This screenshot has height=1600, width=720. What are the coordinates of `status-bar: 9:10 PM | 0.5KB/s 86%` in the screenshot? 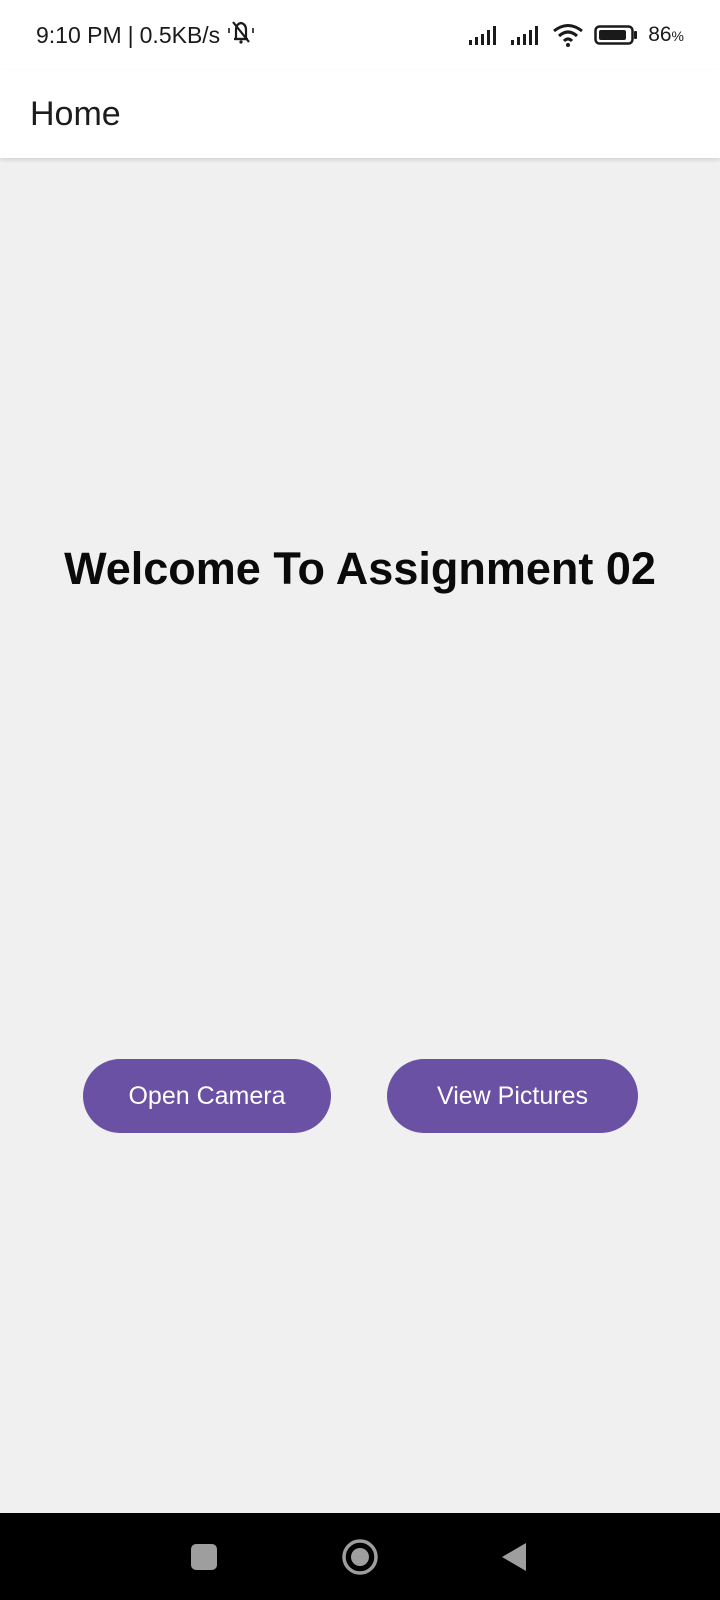 It's located at (360, 35).